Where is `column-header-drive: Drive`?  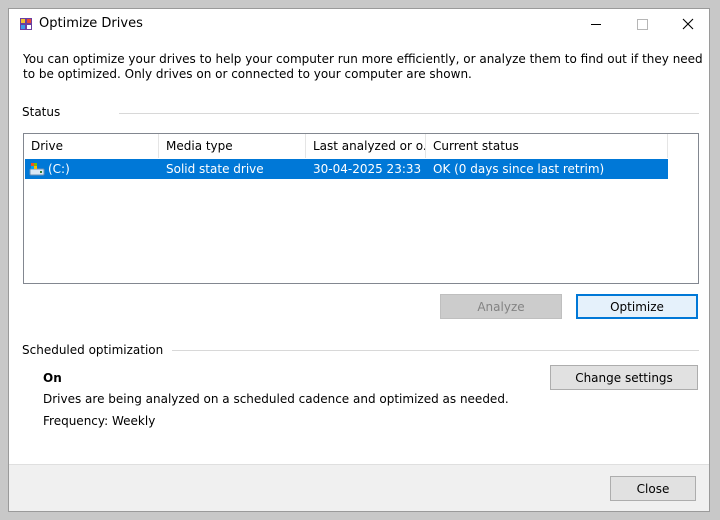
column-header-drive: Drive is located at coordinates (91, 146).